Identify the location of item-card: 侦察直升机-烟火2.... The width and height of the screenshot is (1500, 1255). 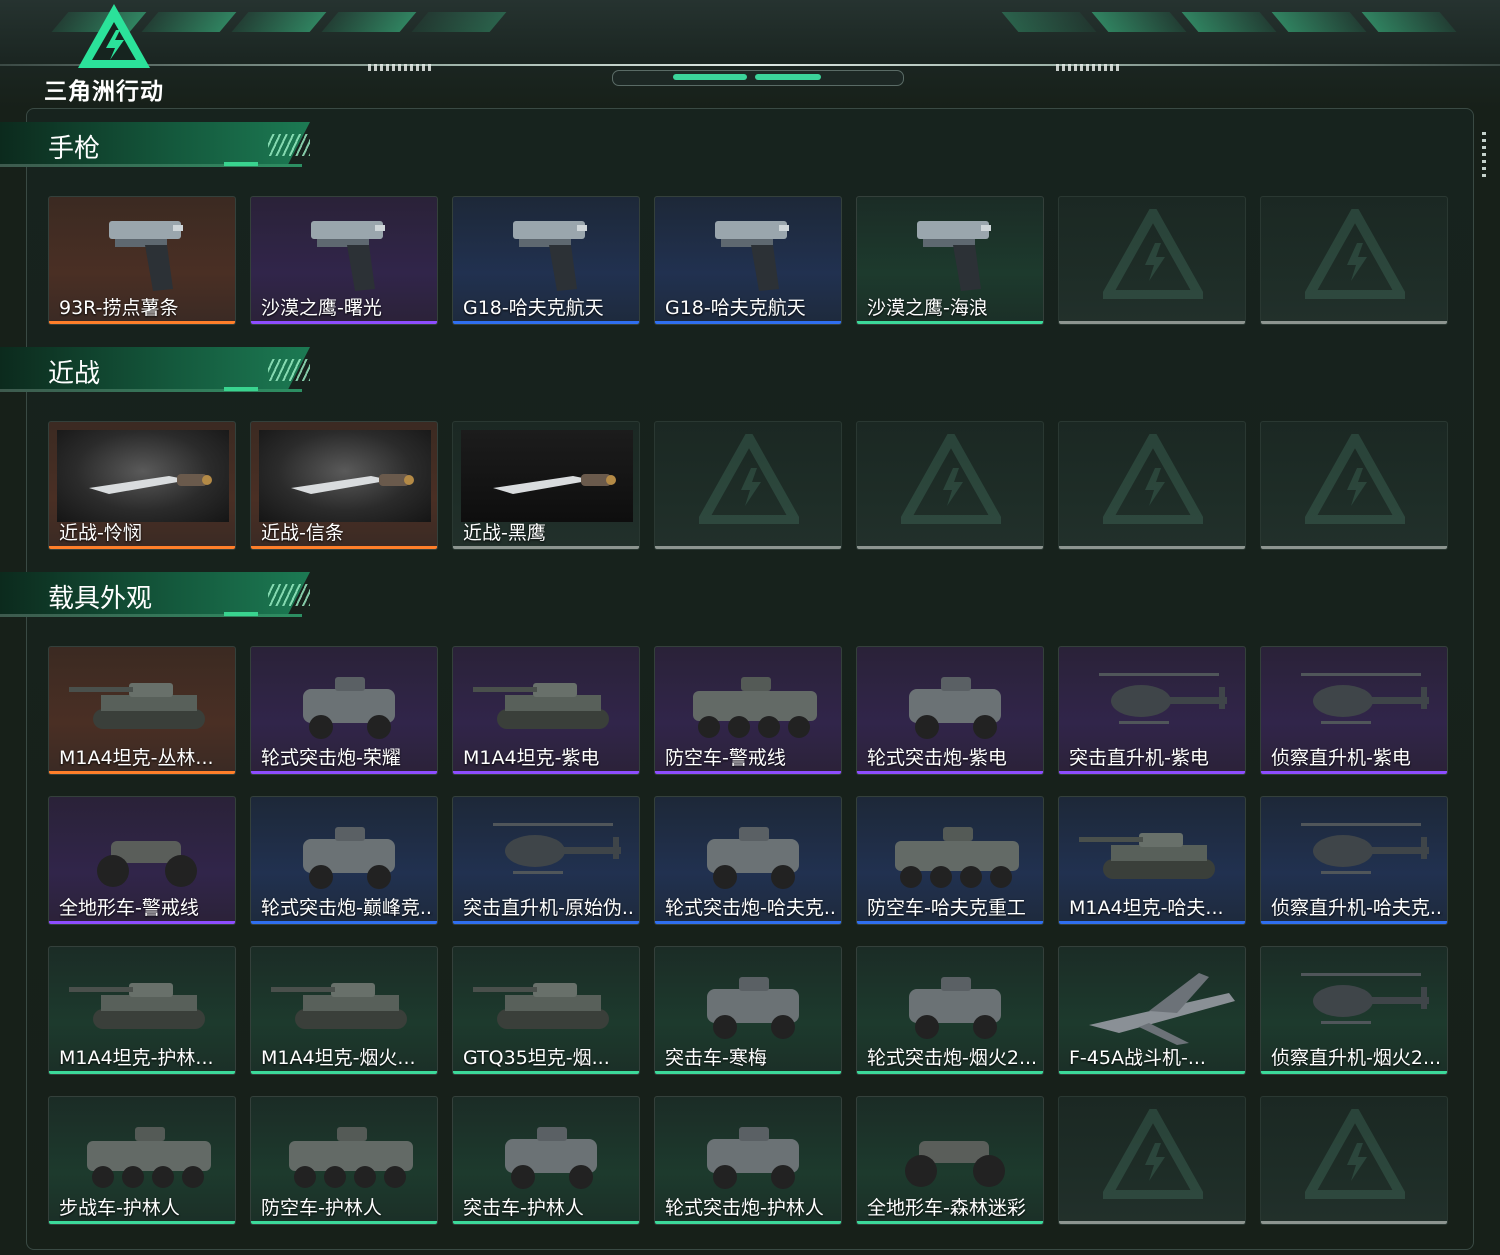
(1354, 1010).